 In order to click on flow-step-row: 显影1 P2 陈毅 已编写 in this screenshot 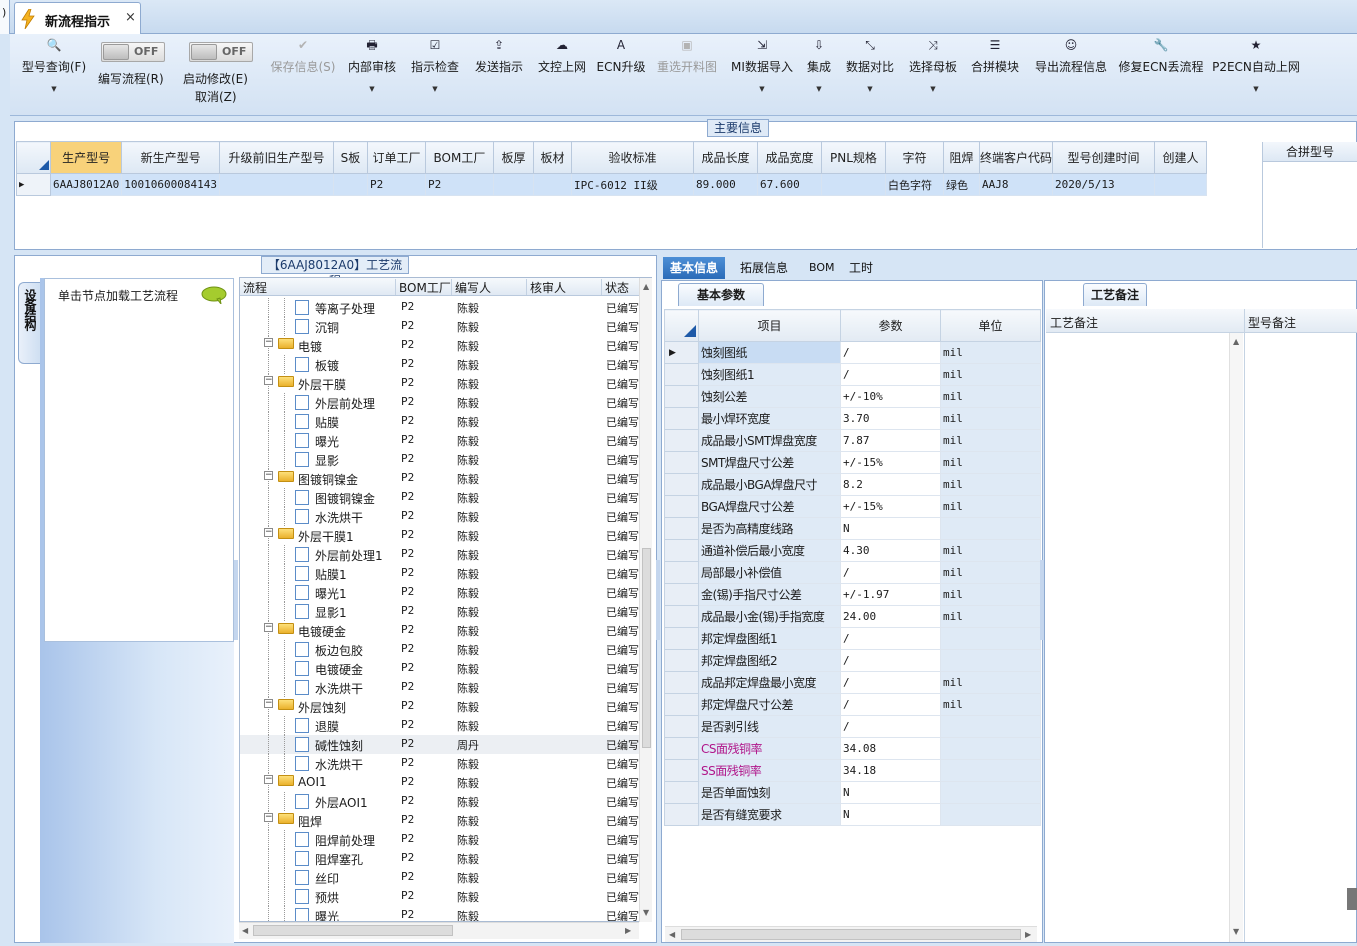, I will do `click(440, 611)`.